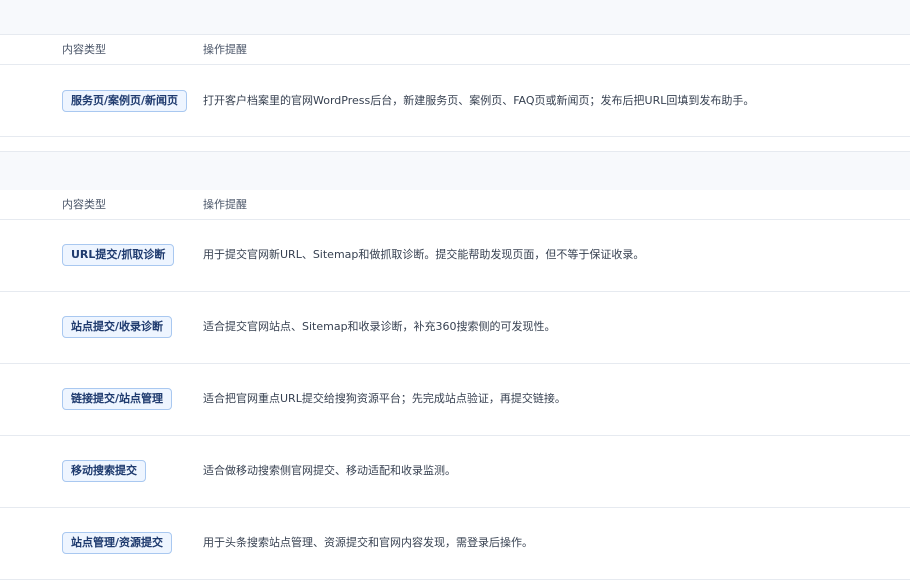 Image resolution: width=910 pixels, height=580 pixels. What do you see at coordinates (118, 255) in the screenshot?
I see `content-type-badge: URL提交/抓取诊断` at bounding box center [118, 255].